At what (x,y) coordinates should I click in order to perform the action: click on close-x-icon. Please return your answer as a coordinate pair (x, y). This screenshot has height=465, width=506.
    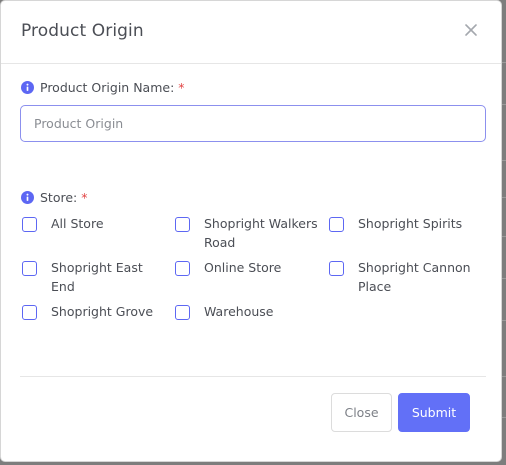
    Looking at the image, I should click on (471, 30).